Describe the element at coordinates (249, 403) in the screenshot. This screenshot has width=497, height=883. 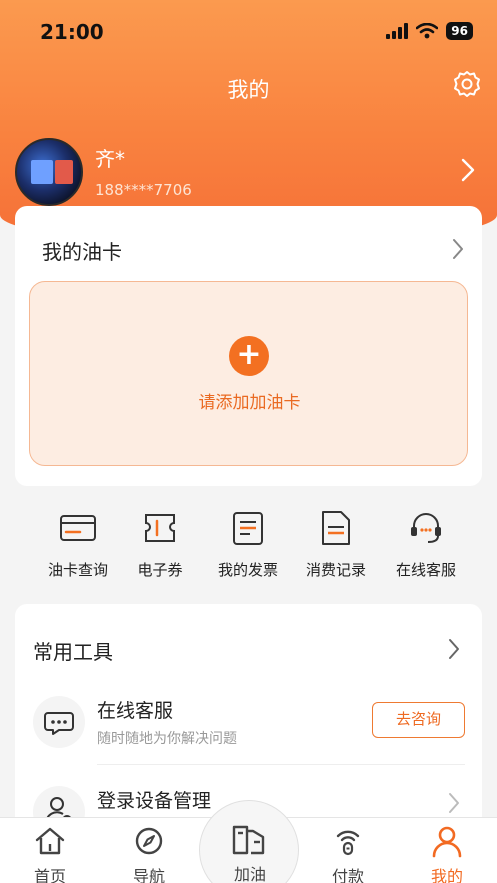
I see `add-oil-card-label: 请添加加油卡` at that location.